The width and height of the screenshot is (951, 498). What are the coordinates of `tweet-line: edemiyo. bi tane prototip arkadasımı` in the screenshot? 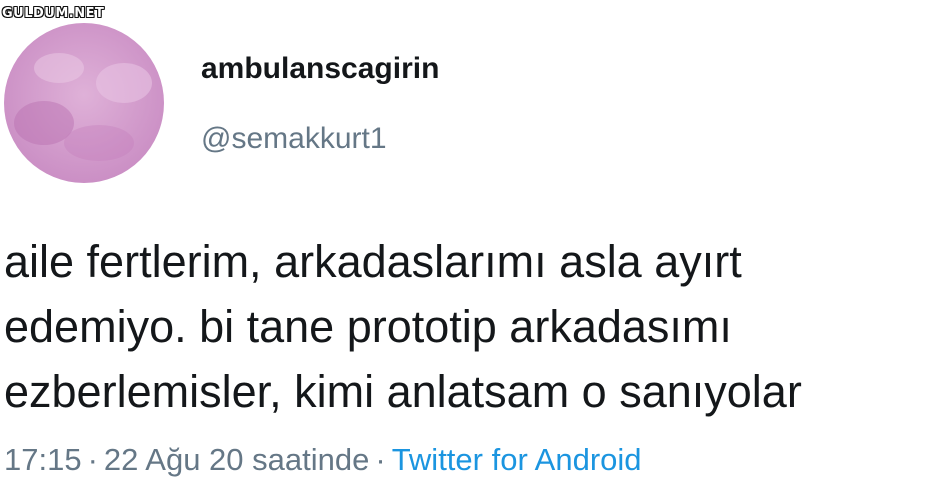 It's located at (368, 326).